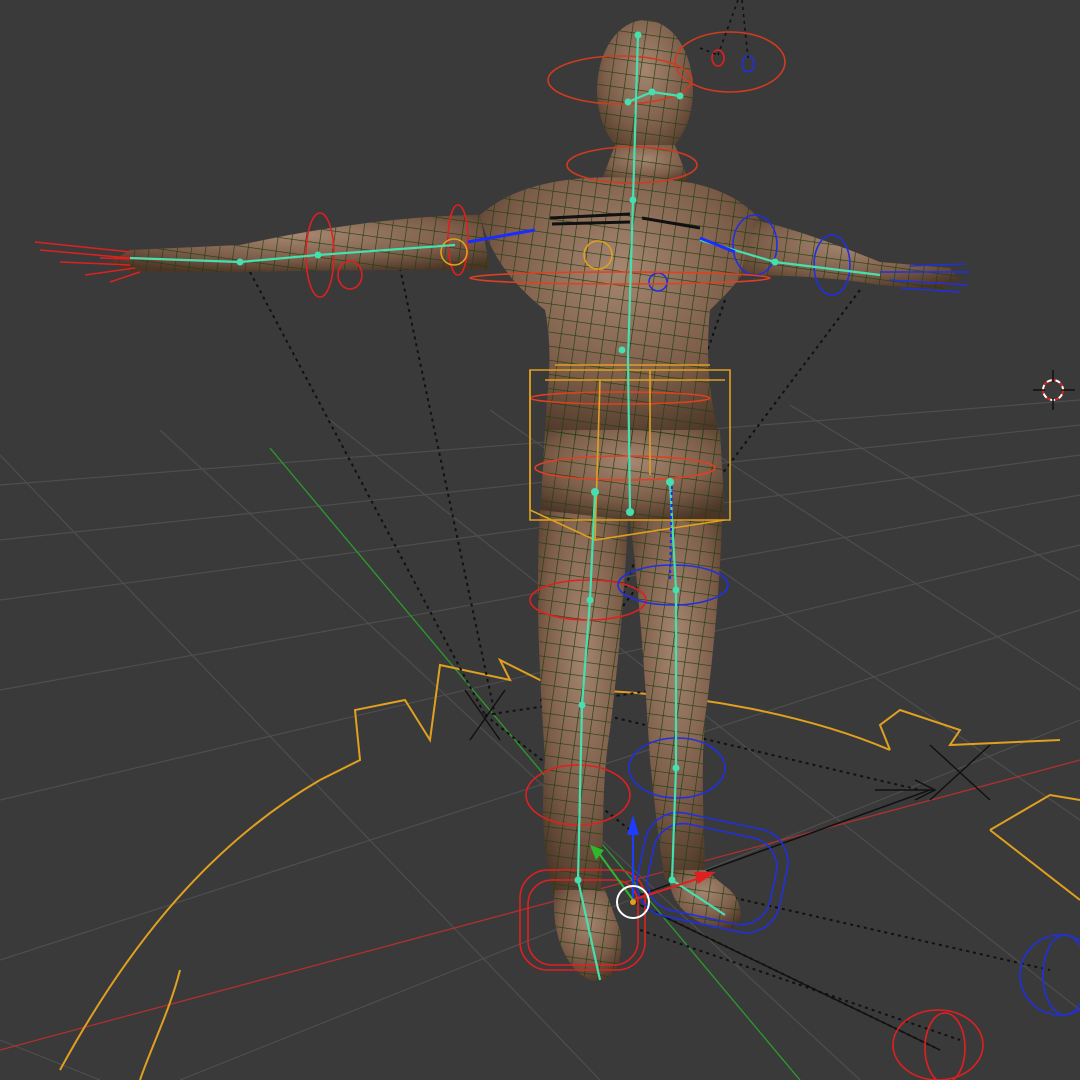 Image resolution: width=1080 pixels, height=1080 pixels. What do you see at coordinates (724, 29) in the screenshot?
I see `head-target-lines` at bounding box center [724, 29].